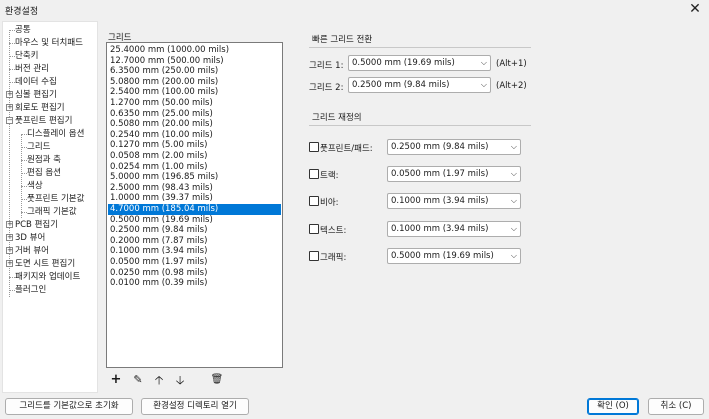 The image size is (709, 419). I want to click on override-select: 0.0500 mm (1.97 mils) ⌵, so click(454, 174).